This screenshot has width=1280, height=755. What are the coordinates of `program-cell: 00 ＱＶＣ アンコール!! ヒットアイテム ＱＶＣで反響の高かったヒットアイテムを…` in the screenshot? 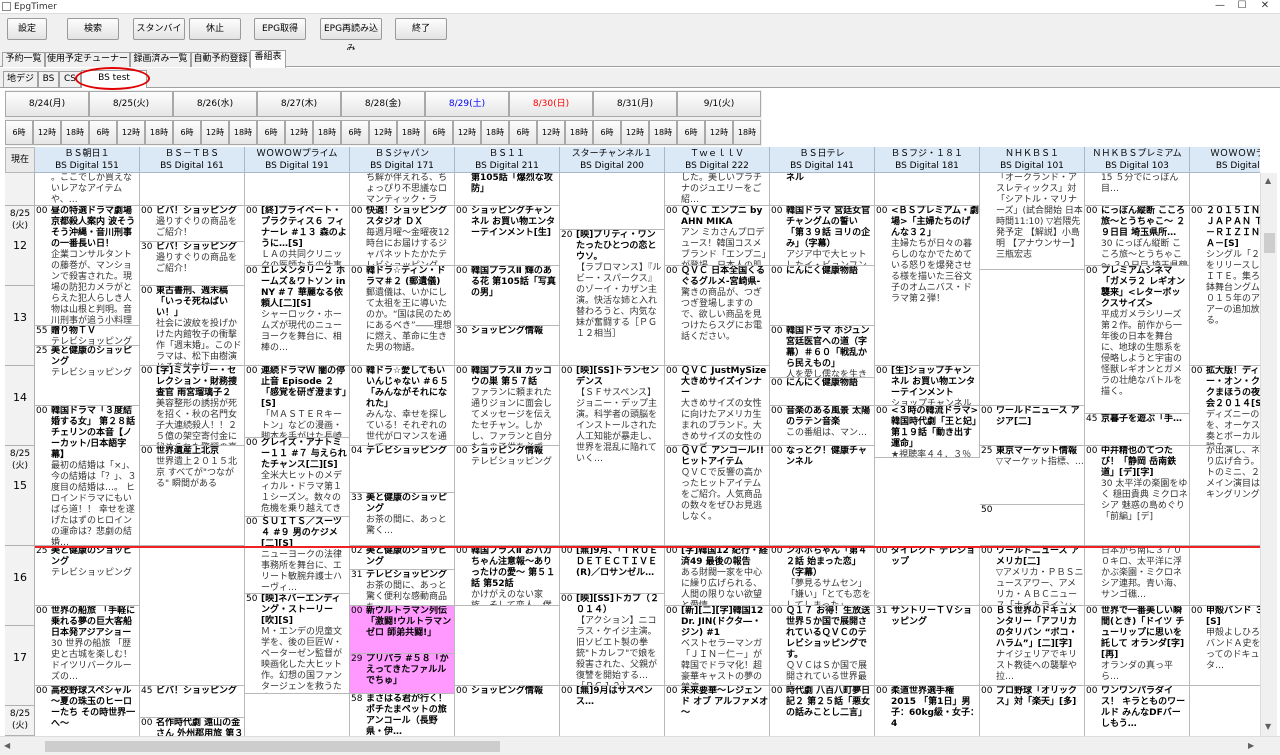 It's located at (717, 496).